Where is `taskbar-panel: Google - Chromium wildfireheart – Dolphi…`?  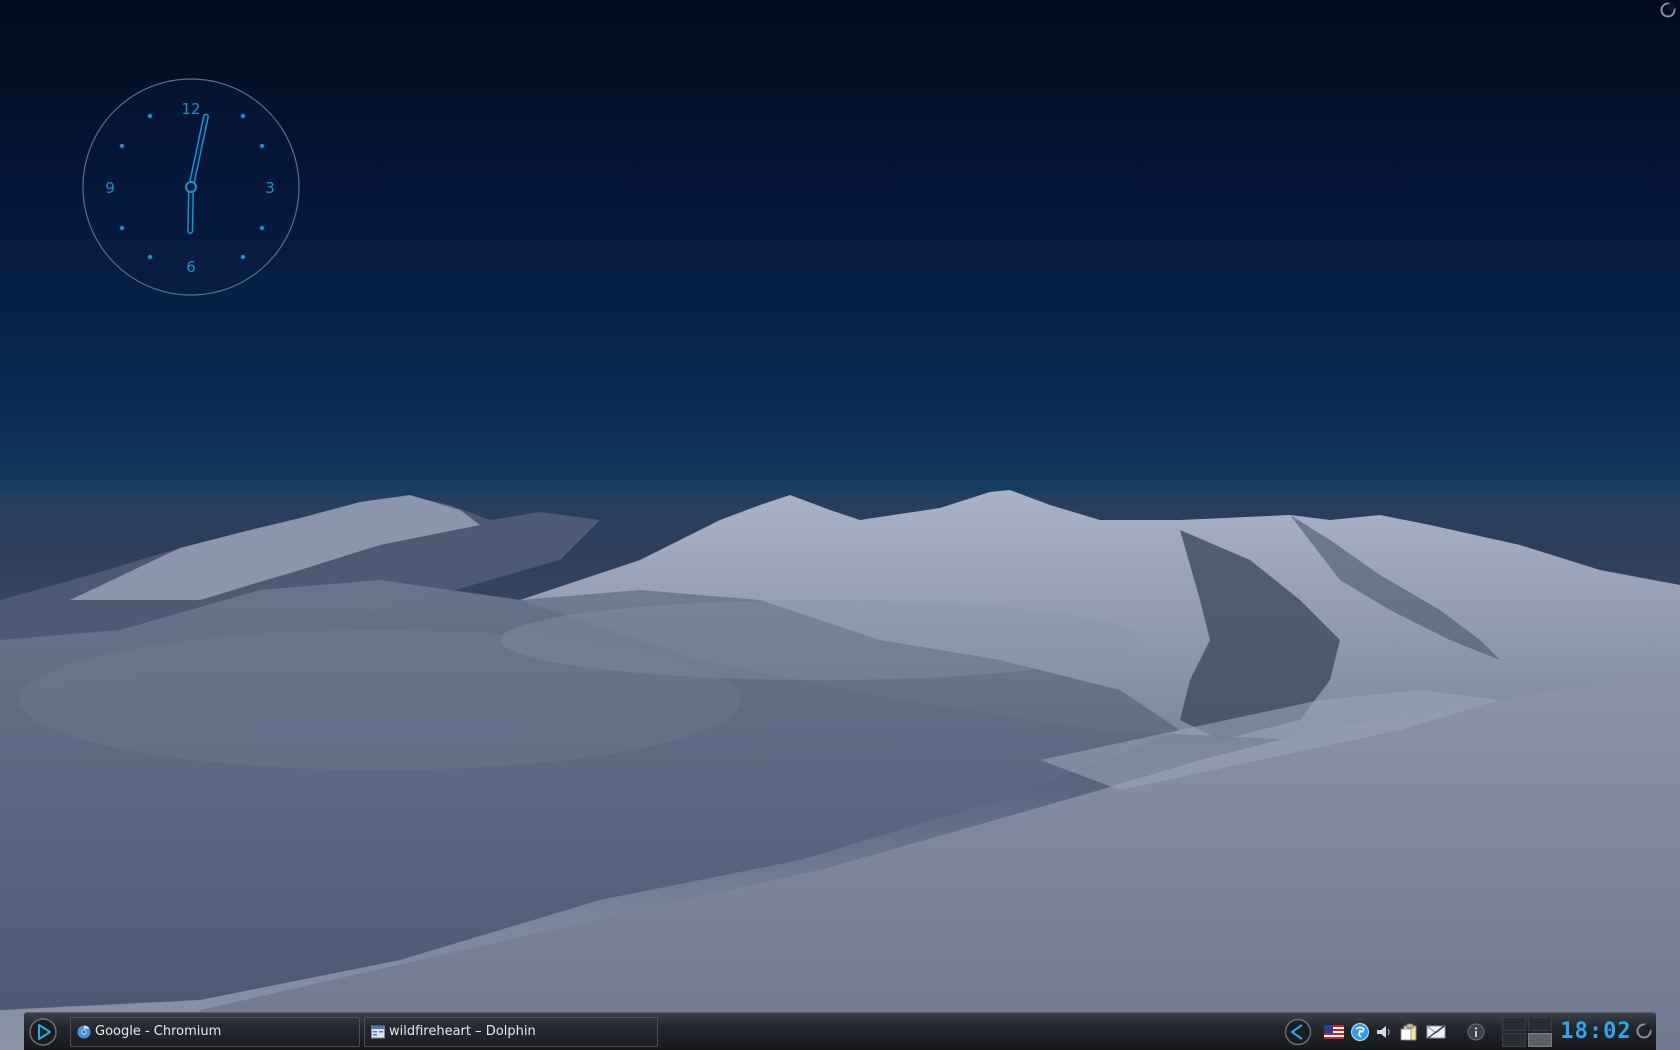 taskbar-panel: Google - Chromium wildfireheart – Dolphi… is located at coordinates (840, 1031).